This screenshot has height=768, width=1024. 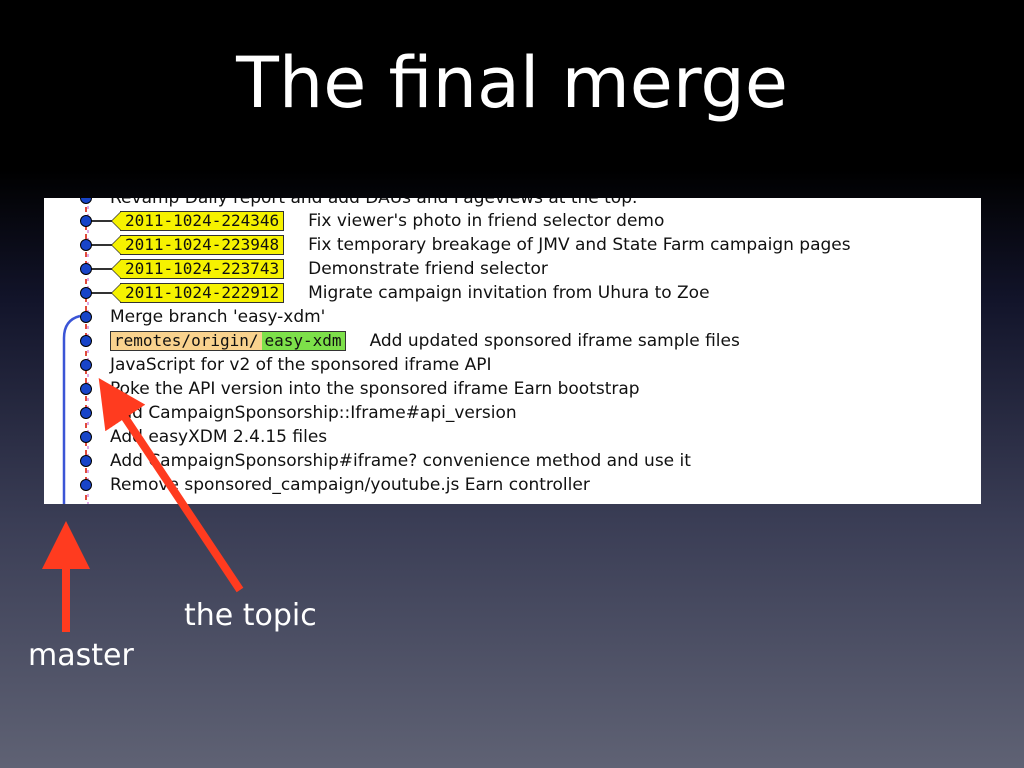 I want to click on master-label: master, so click(x=81, y=655).